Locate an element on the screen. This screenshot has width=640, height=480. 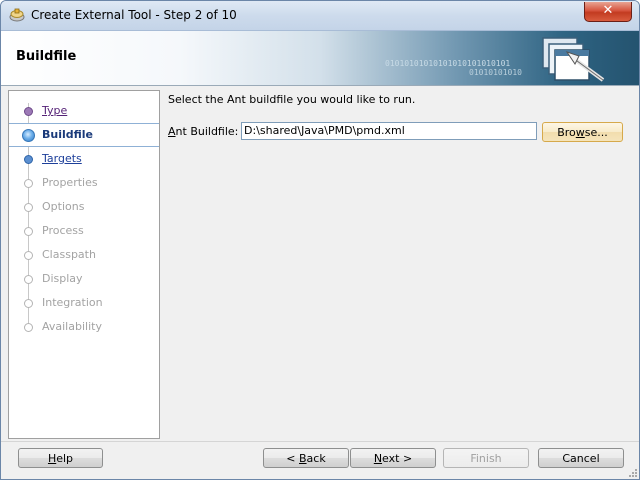
nav-step-label: Options is located at coordinates (63, 206).